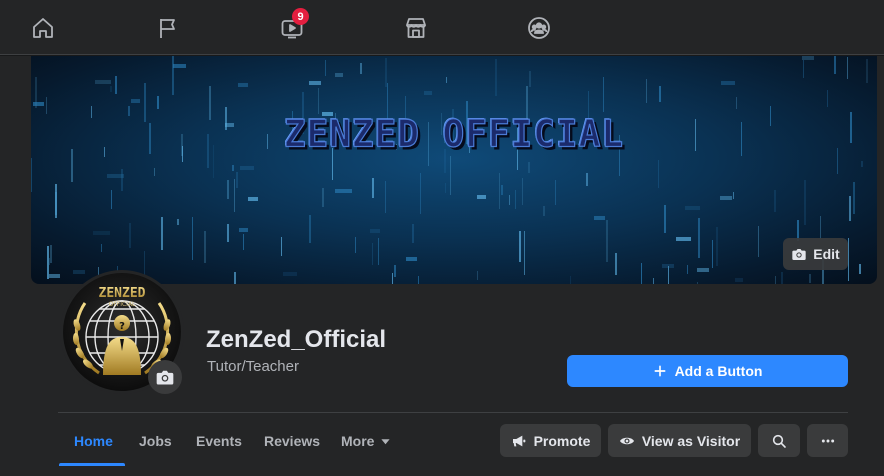  Describe the element at coordinates (827, 440) in the screenshot. I see `more-options-button` at that location.